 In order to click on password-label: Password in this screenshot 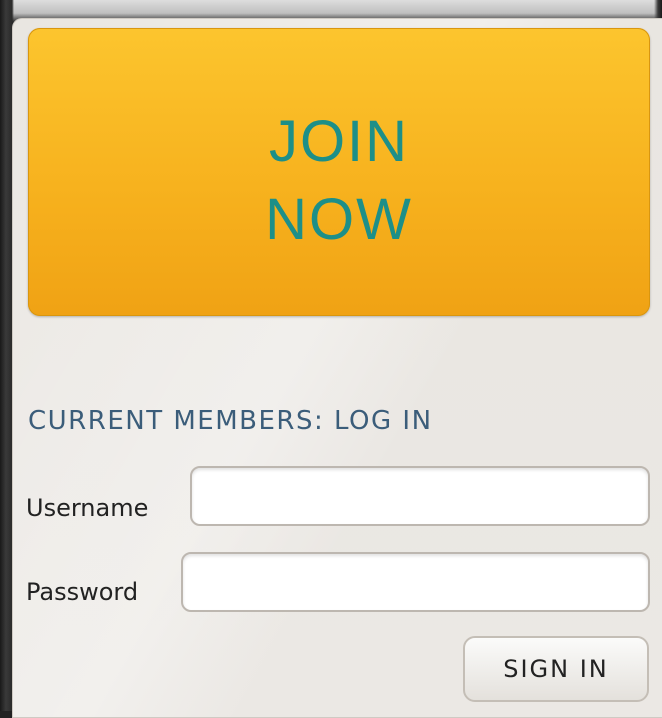, I will do `click(82, 592)`.